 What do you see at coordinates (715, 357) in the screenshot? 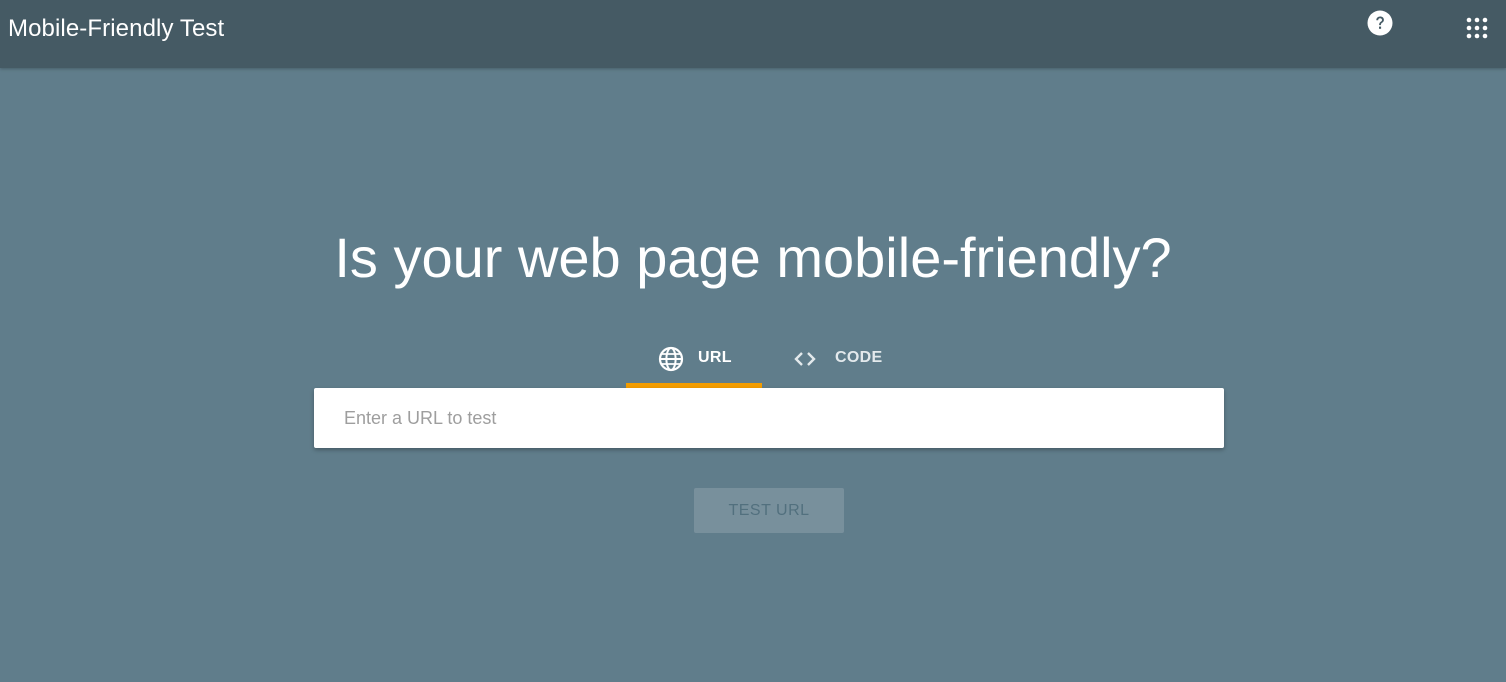
I see `tab-url-label: URL` at bounding box center [715, 357].